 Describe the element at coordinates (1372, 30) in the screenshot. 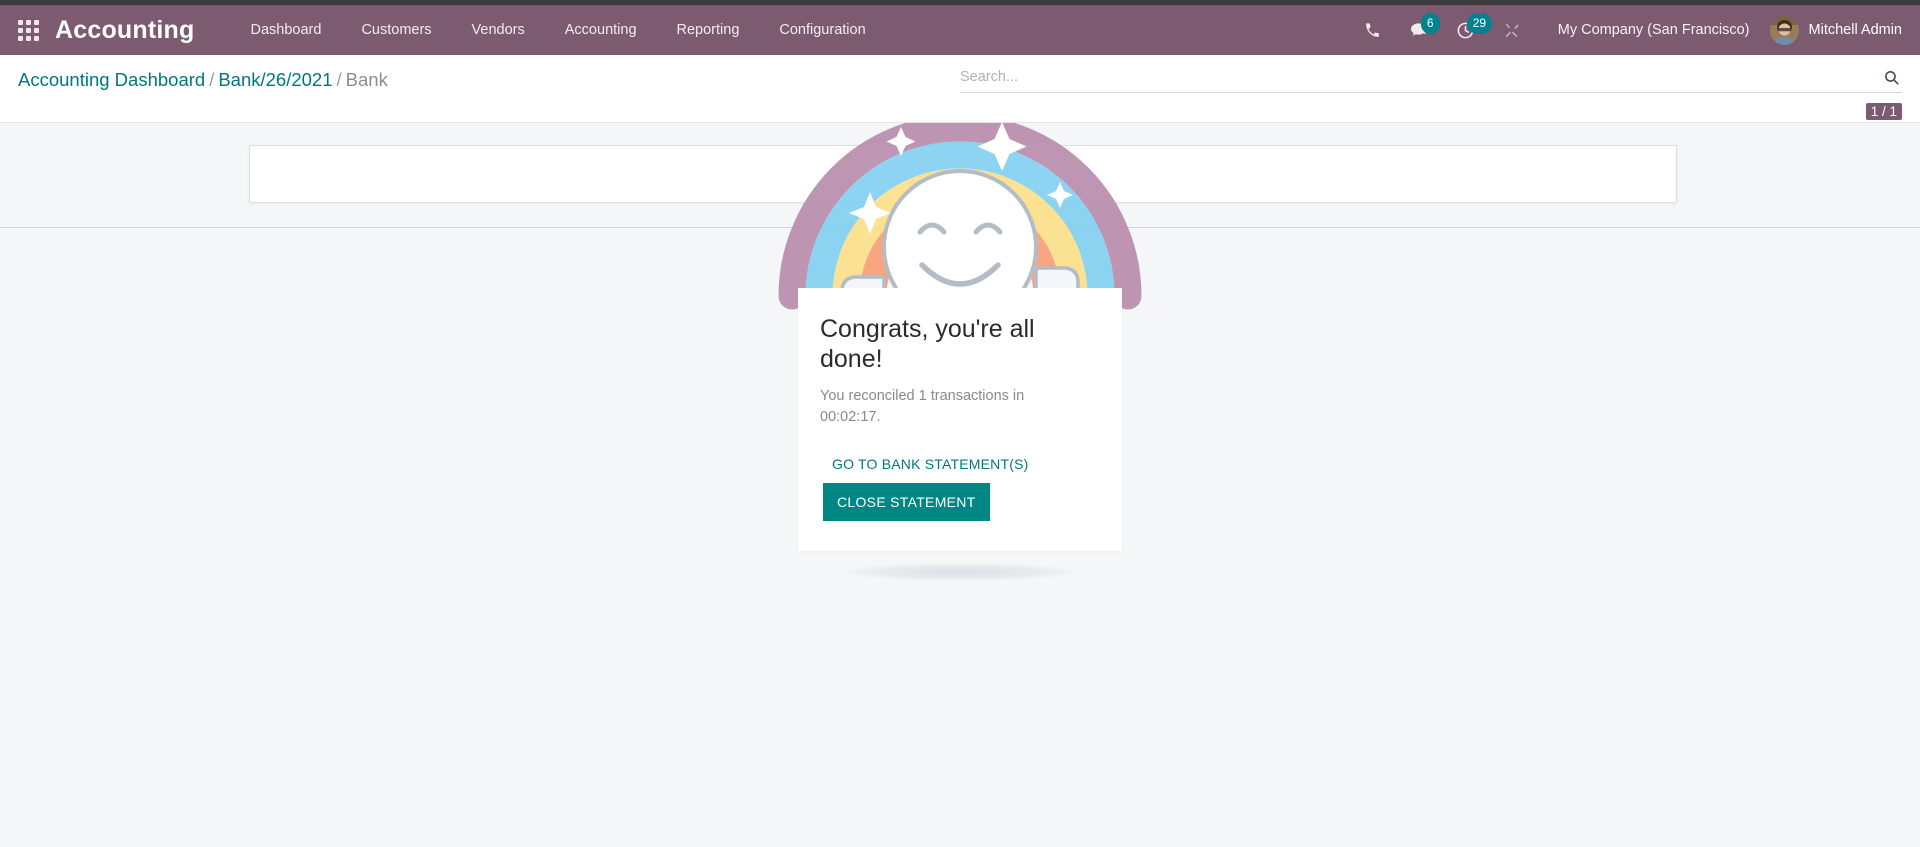

I see `phone-icon` at that location.